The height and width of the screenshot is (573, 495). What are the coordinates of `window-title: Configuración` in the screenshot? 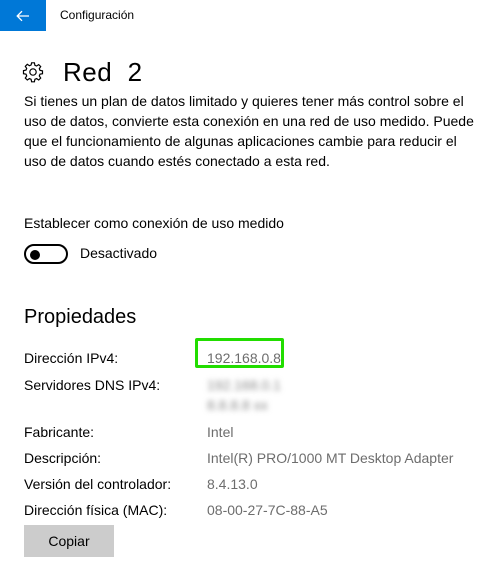 It's located at (97, 15).